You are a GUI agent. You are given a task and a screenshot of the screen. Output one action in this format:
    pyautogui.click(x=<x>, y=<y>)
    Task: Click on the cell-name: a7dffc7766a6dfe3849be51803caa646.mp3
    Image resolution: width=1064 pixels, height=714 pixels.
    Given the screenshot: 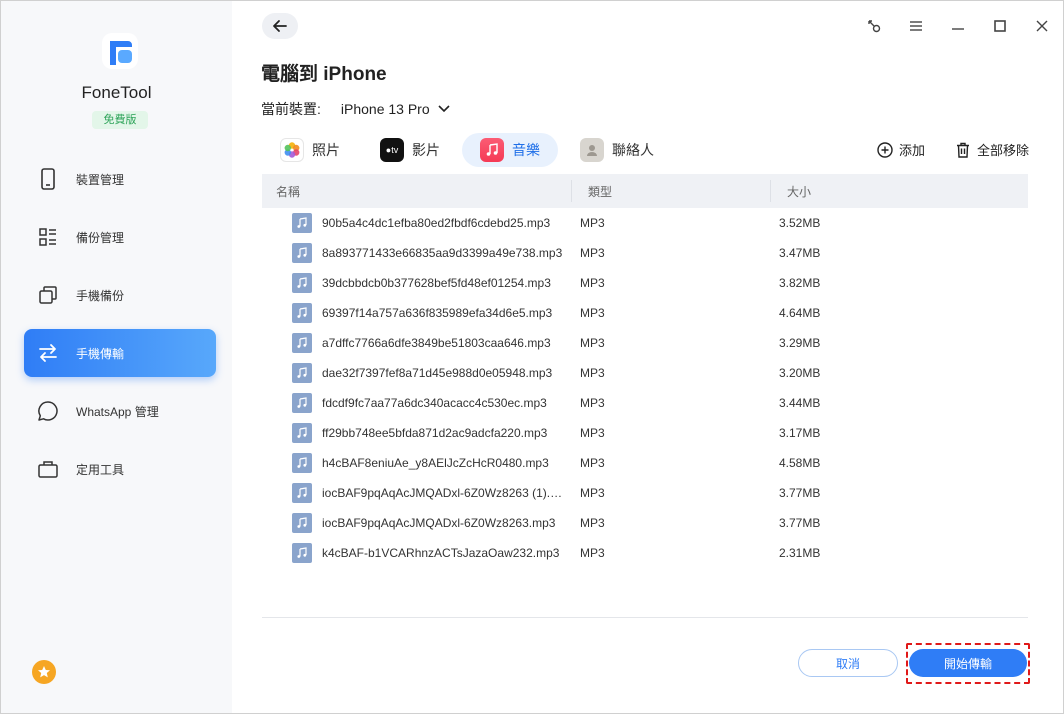 What is the action you would take?
    pyautogui.click(x=417, y=343)
    